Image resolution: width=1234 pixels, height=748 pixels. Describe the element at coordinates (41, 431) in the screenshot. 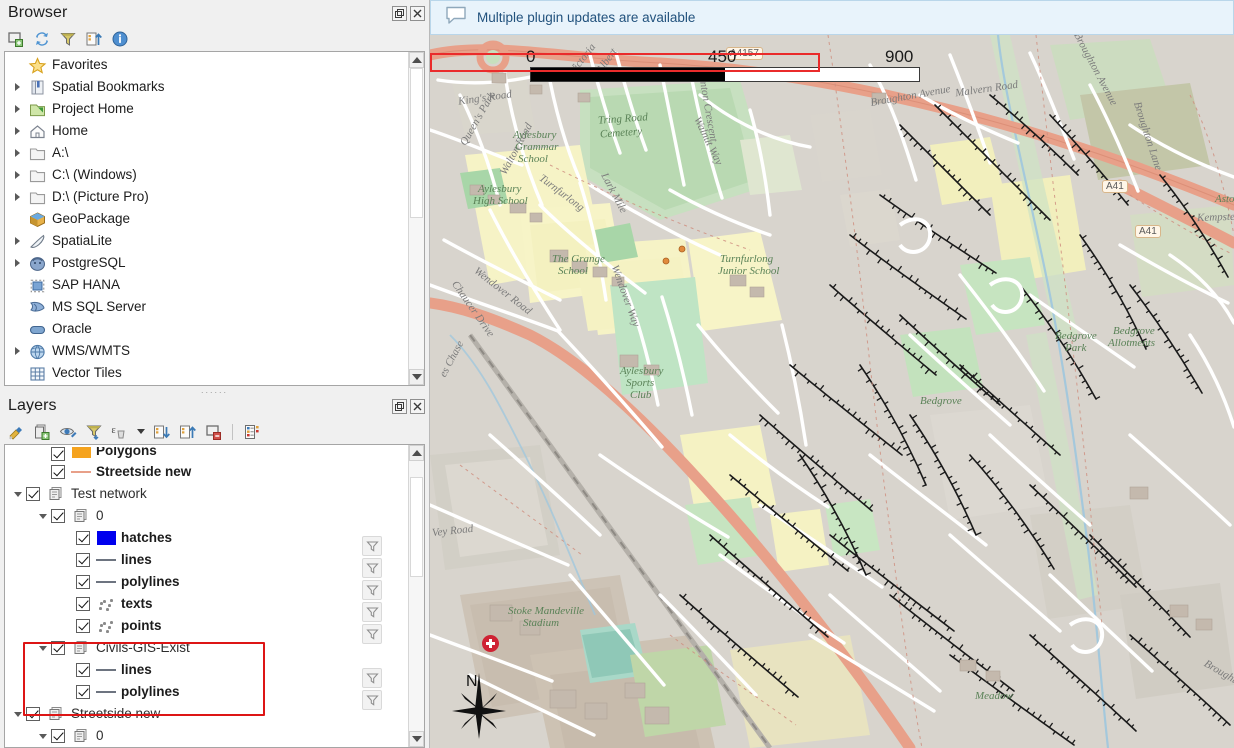

I see `add-group-icon` at that location.